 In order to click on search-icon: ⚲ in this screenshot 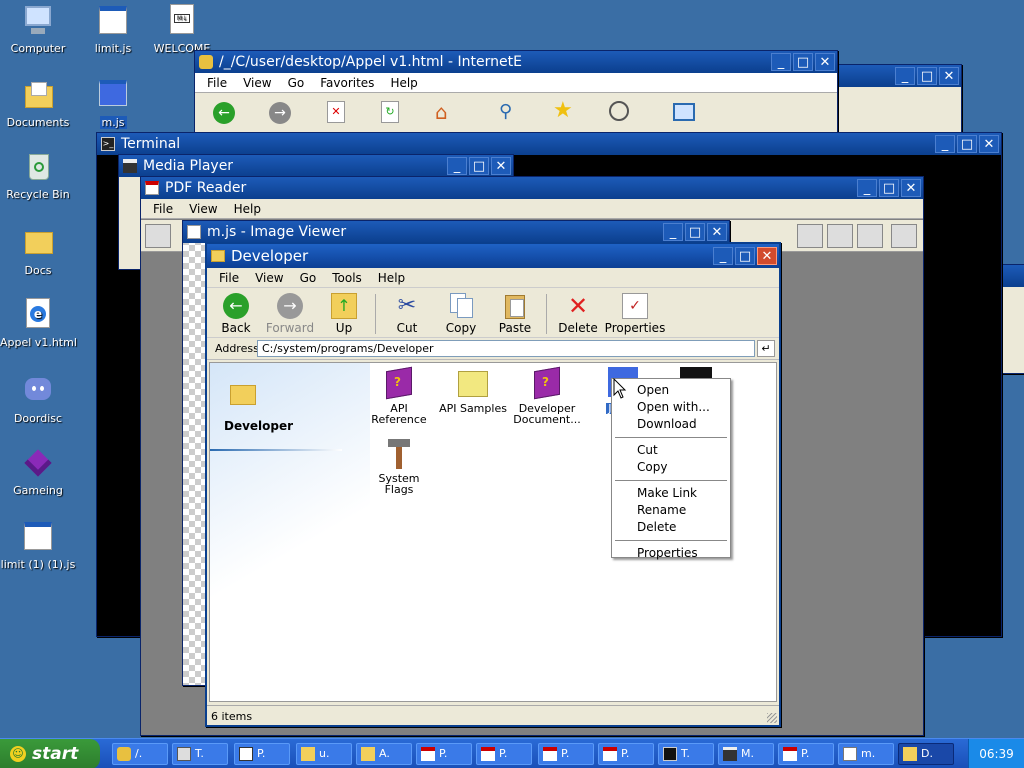, I will do `click(510, 112)`.